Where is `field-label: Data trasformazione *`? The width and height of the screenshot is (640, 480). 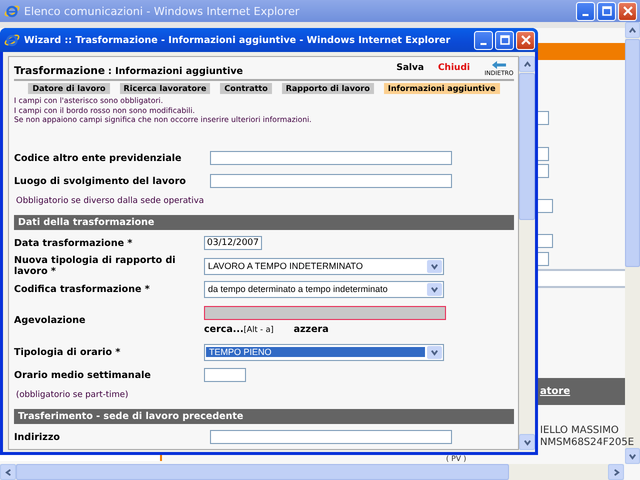 field-label: Data trasformazione * is located at coordinates (74, 243).